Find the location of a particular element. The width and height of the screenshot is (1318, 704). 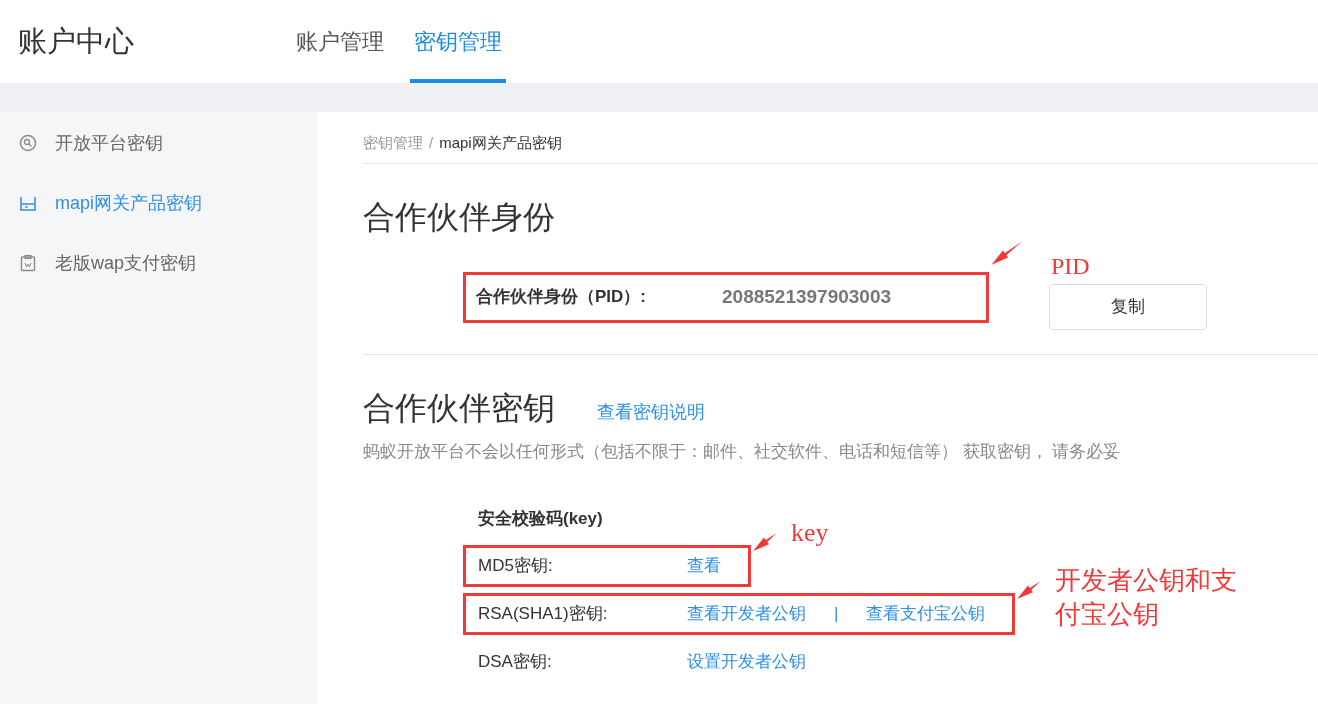

sidebar-item: 开放平台密钥 is located at coordinates (158, 143).